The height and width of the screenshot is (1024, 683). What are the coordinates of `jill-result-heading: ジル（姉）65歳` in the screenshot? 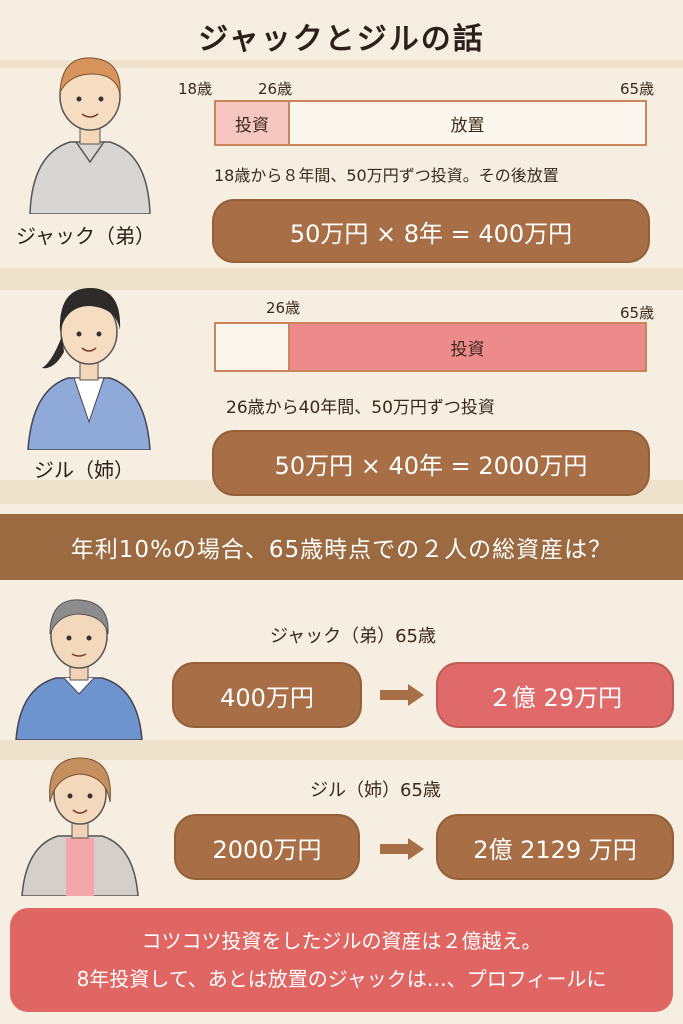 It's located at (375, 790).